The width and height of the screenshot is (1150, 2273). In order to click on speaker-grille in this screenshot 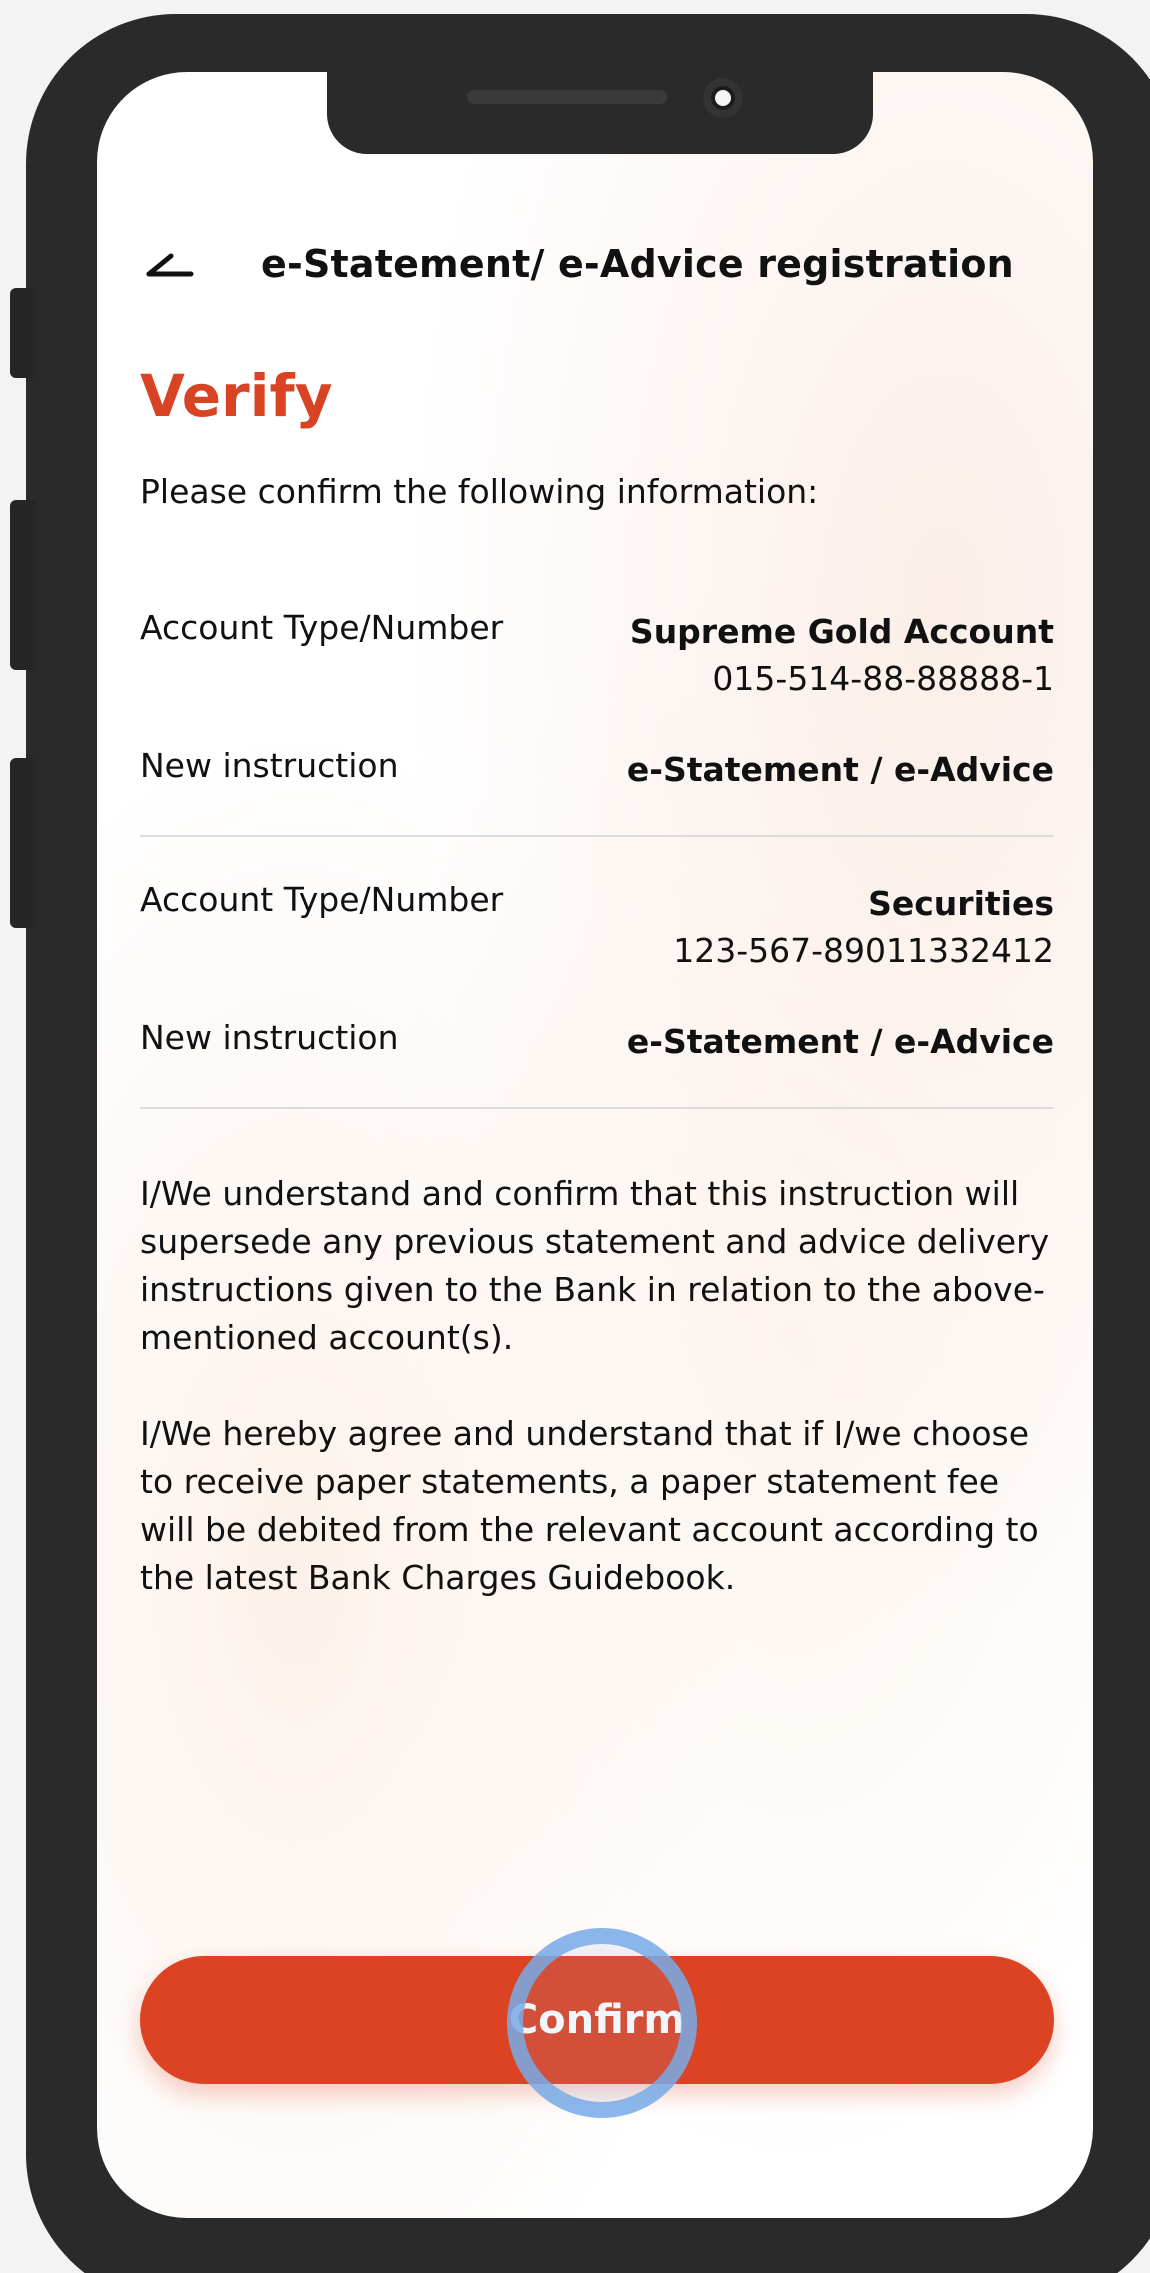, I will do `click(567, 97)`.